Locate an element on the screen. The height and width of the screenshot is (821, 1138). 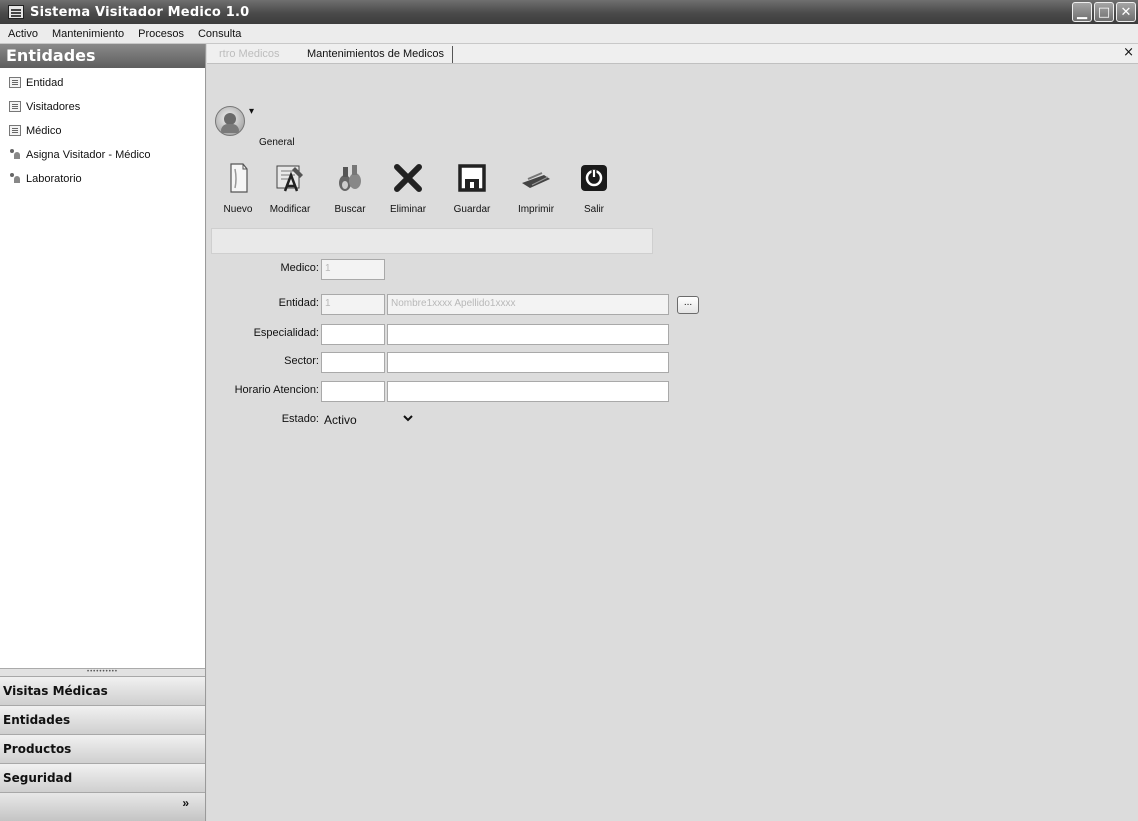
sidebar-item-label: Asigna Visitador - Médico is located at coordinates (88, 155).